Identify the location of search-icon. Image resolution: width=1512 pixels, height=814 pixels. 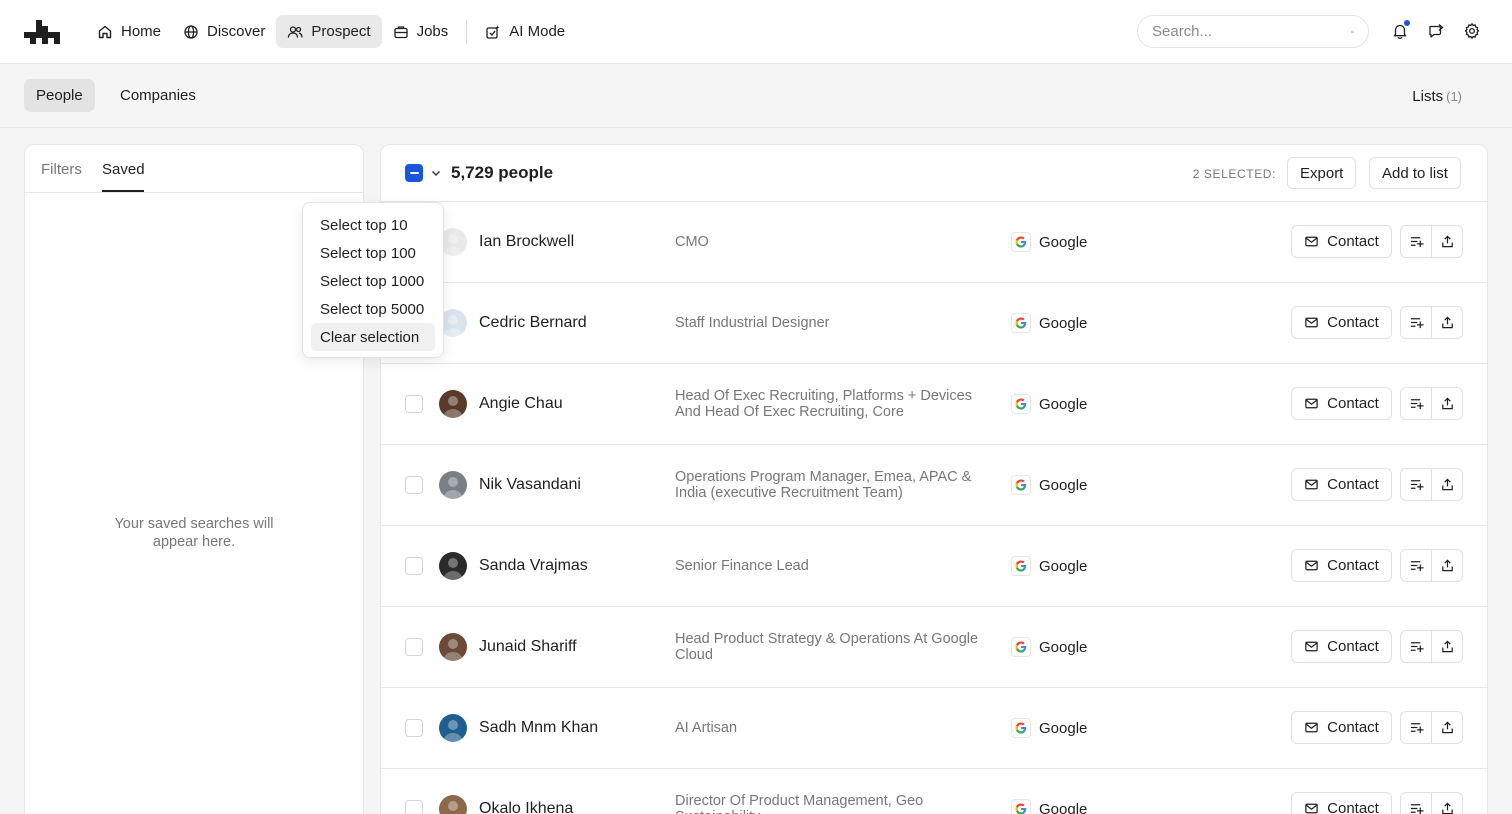
(1352, 32).